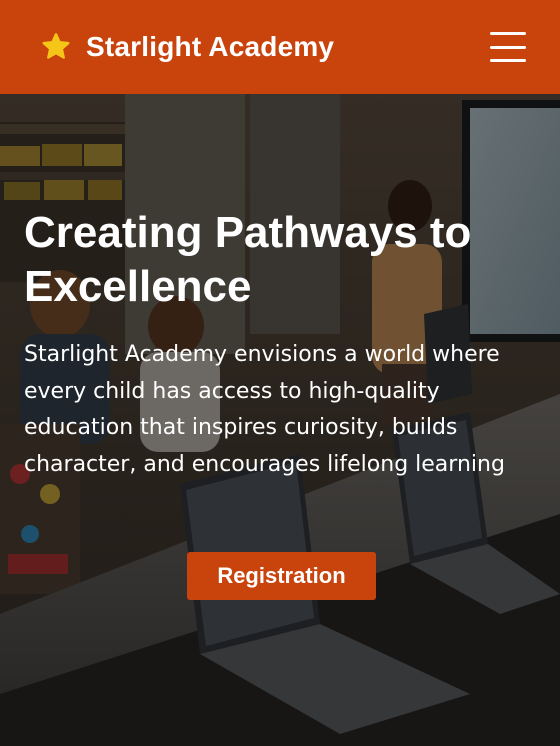 The image size is (560, 746). What do you see at coordinates (281, 576) in the screenshot?
I see `registration-button: Registration` at bounding box center [281, 576].